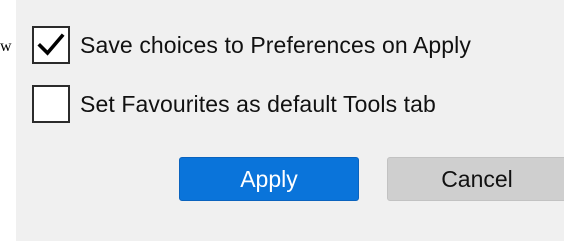 This screenshot has width=564, height=241. Describe the element at coordinates (6, 46) in the screenshot. I see `clipped-label-fragment: w` at that location.